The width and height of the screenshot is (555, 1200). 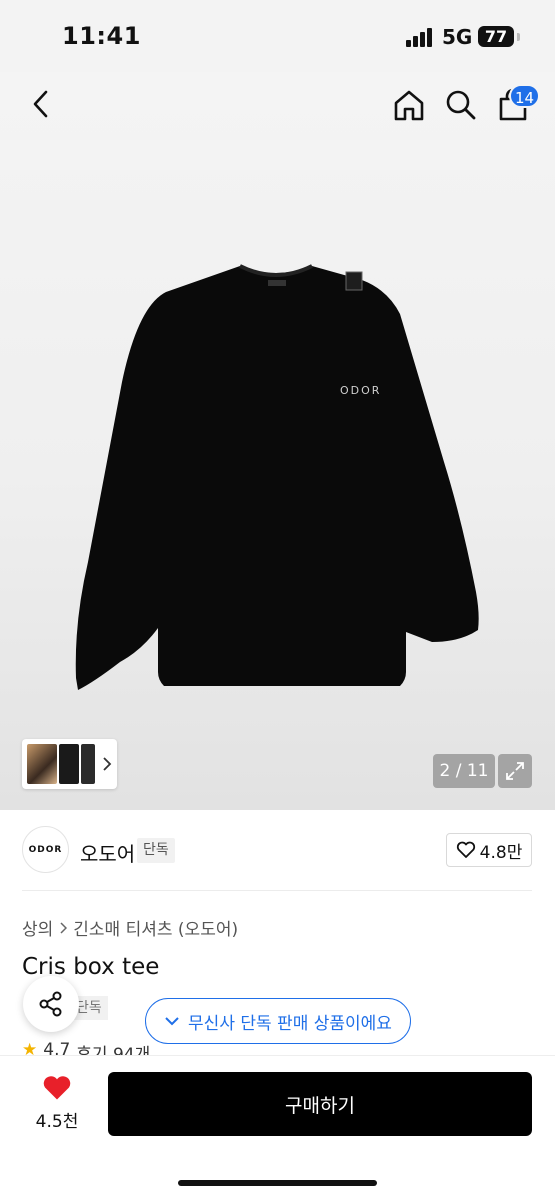 I want to click on cart-count-badge: 14, so click(x=525, y=96).